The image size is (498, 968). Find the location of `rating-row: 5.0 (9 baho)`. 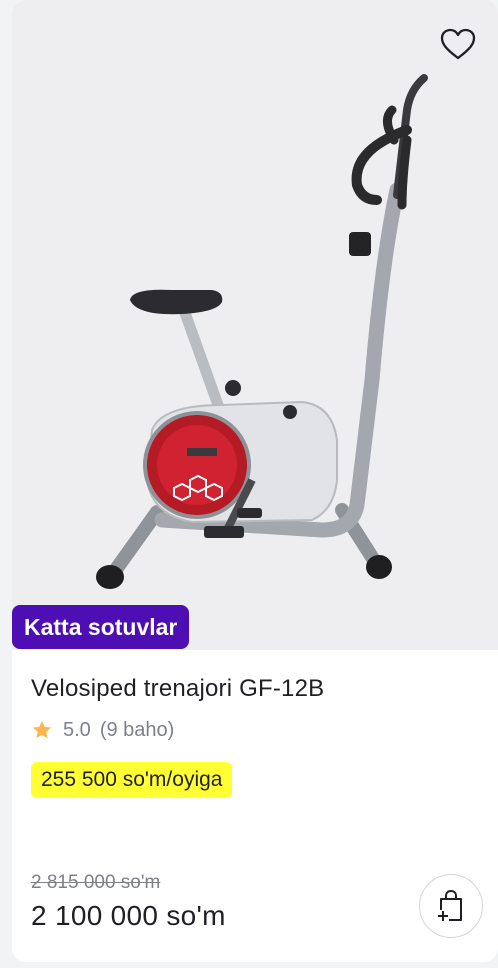

rating-row: 5.0 (9 baho) is located at coordinates (102, 730).